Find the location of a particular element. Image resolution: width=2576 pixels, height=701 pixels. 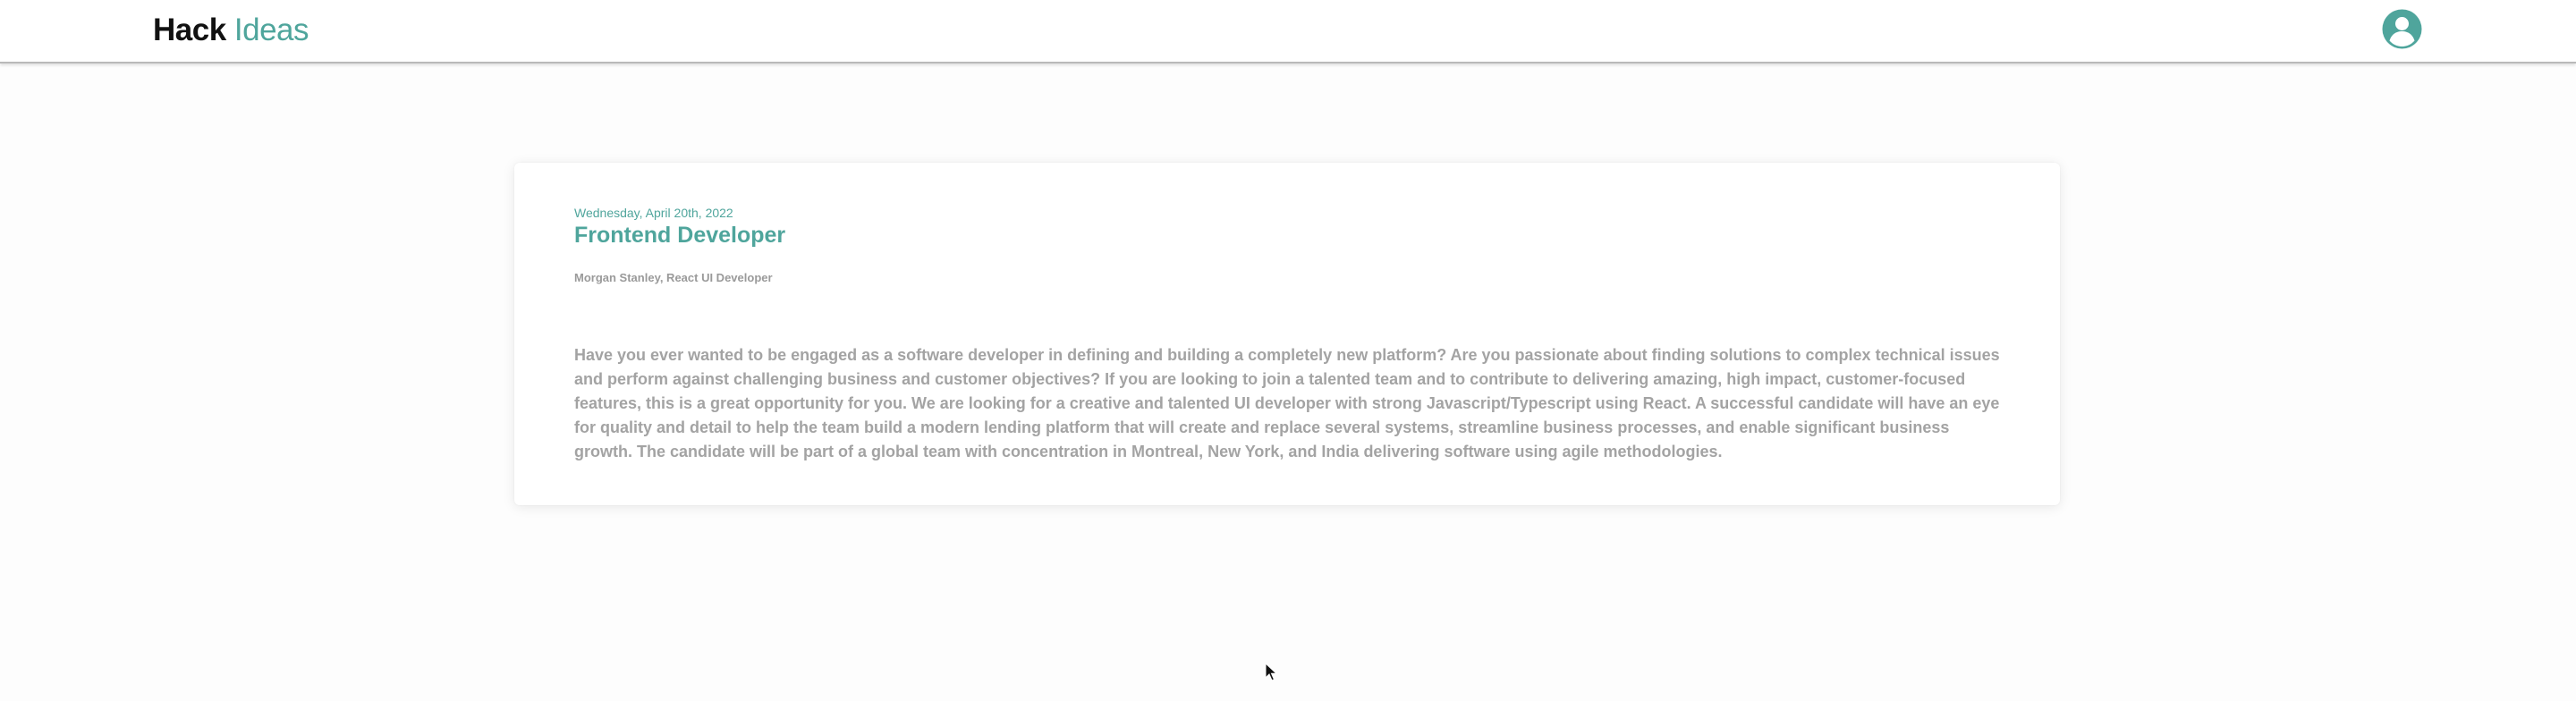

mouse-cursor-icon is located at coordinates (1271, 672).